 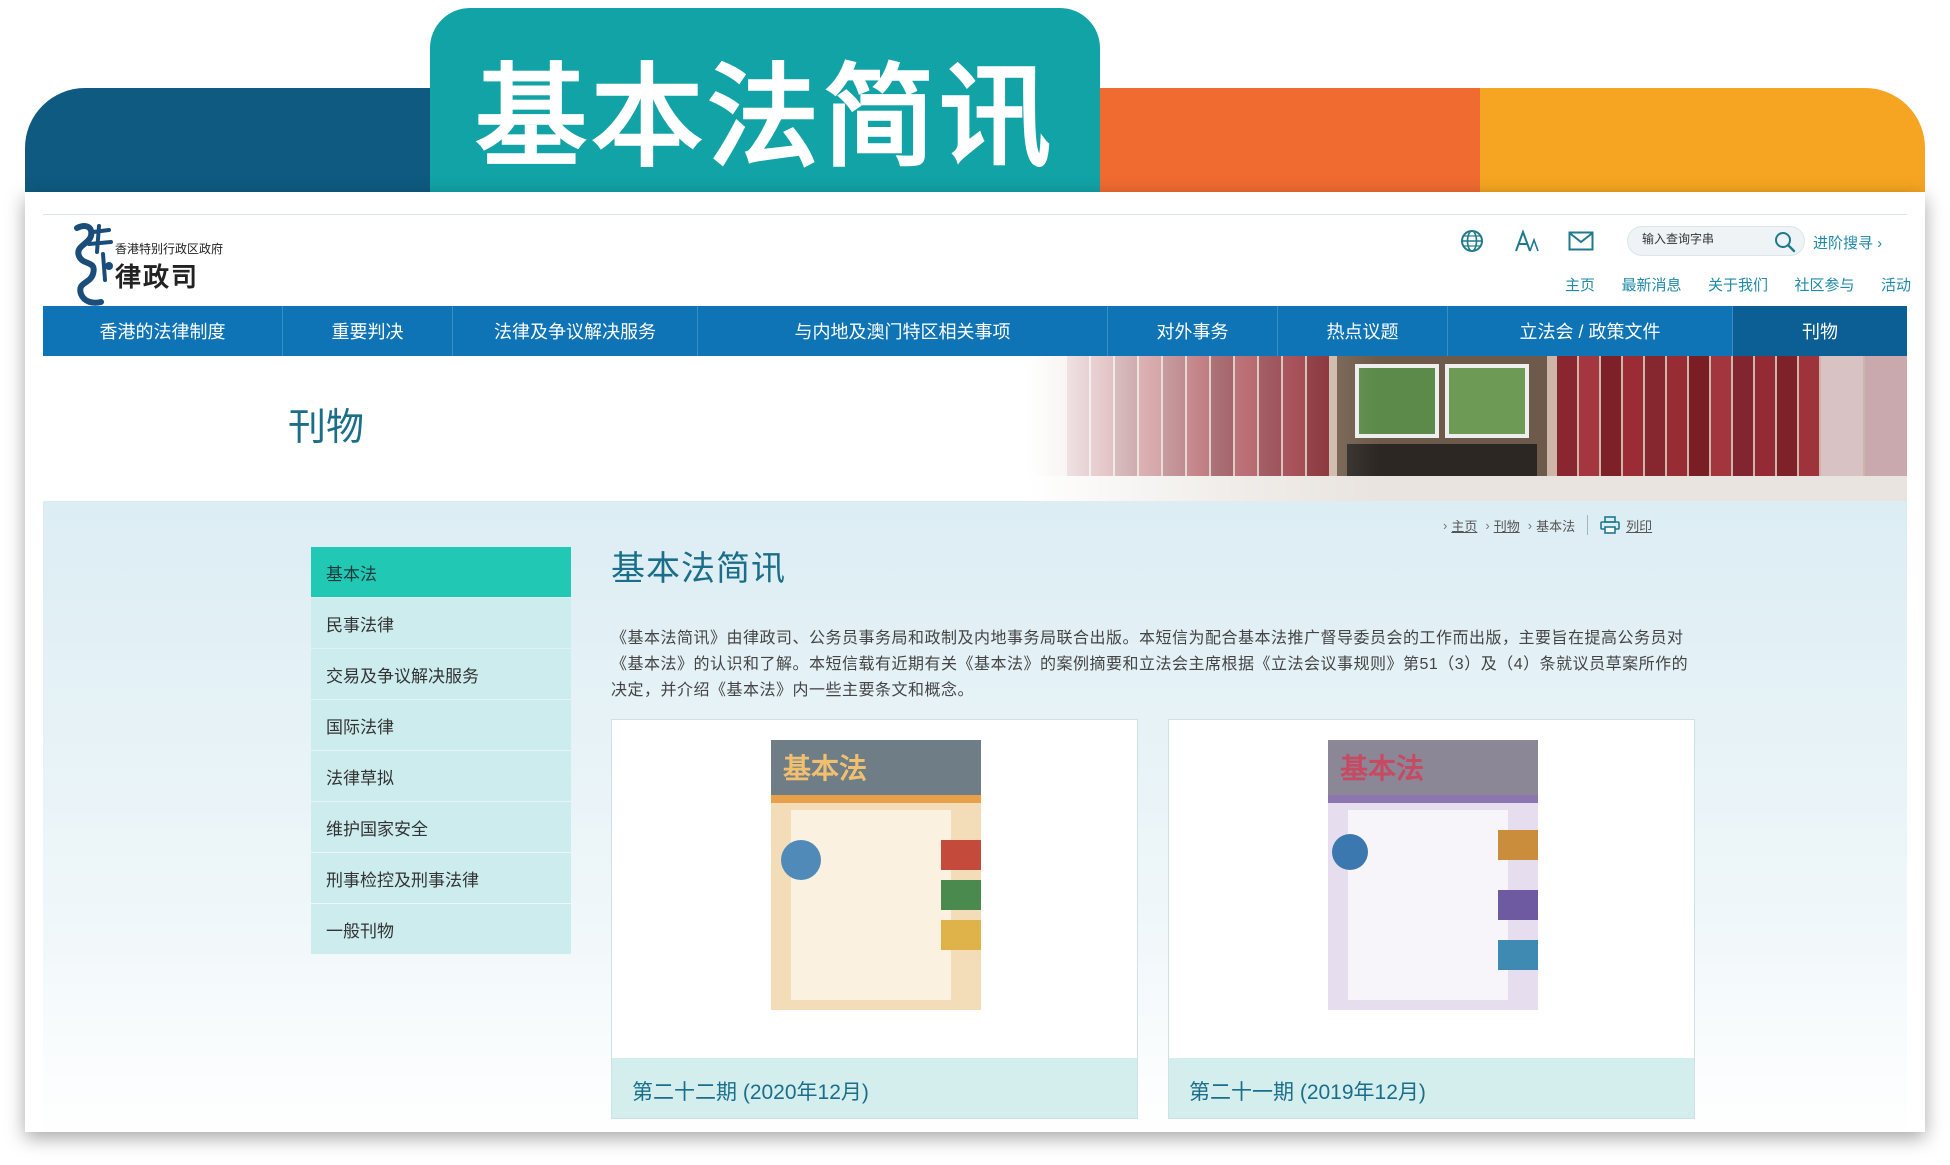 I want to click on search-icon, so click(x=1785, y=242).